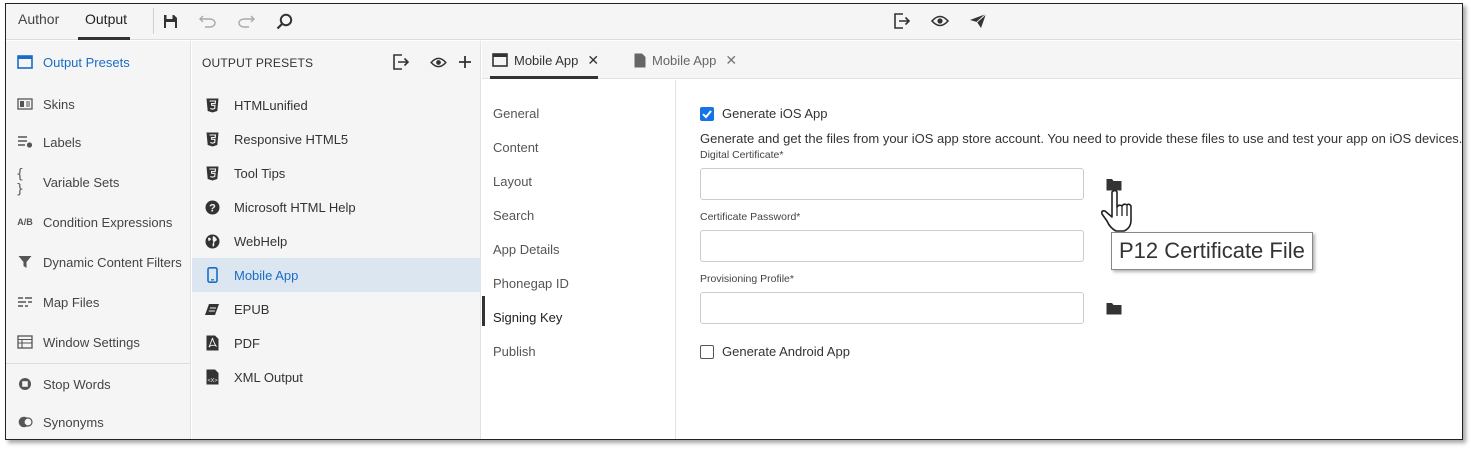  Describe the element at coordinates (98, 142) in the screenshot. I see `nav-item-labels: Labels` at that location.